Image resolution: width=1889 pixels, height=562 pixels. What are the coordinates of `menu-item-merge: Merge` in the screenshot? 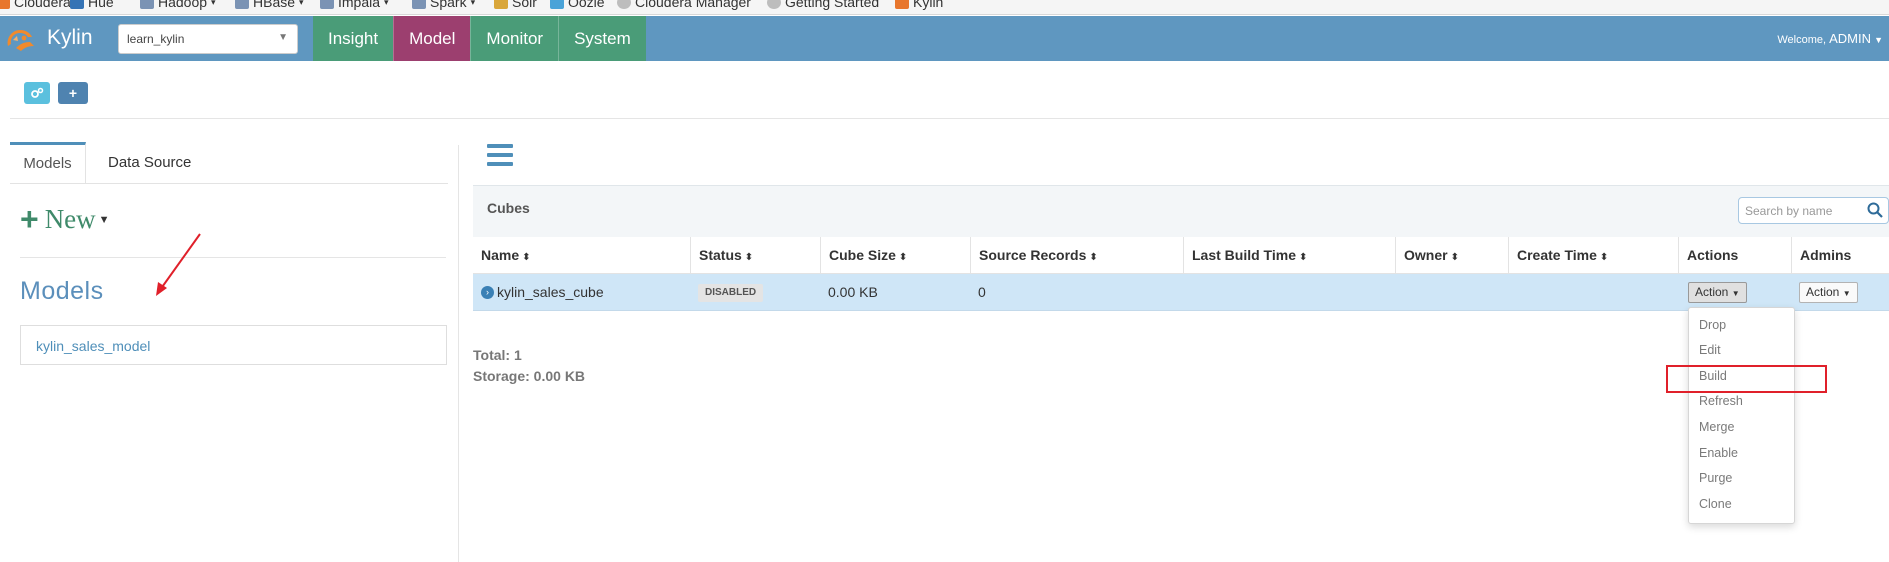 It's located at (1741, 427).